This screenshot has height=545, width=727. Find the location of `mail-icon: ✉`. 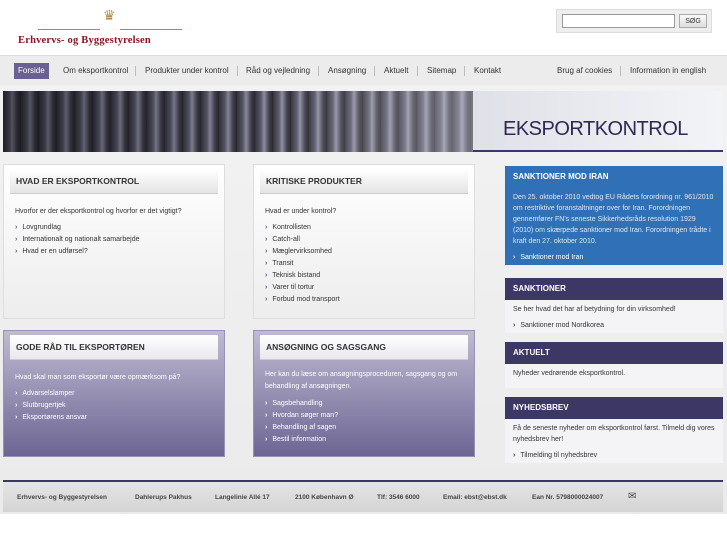

mail-icon: ✉ is located at coordinates (632, 496).